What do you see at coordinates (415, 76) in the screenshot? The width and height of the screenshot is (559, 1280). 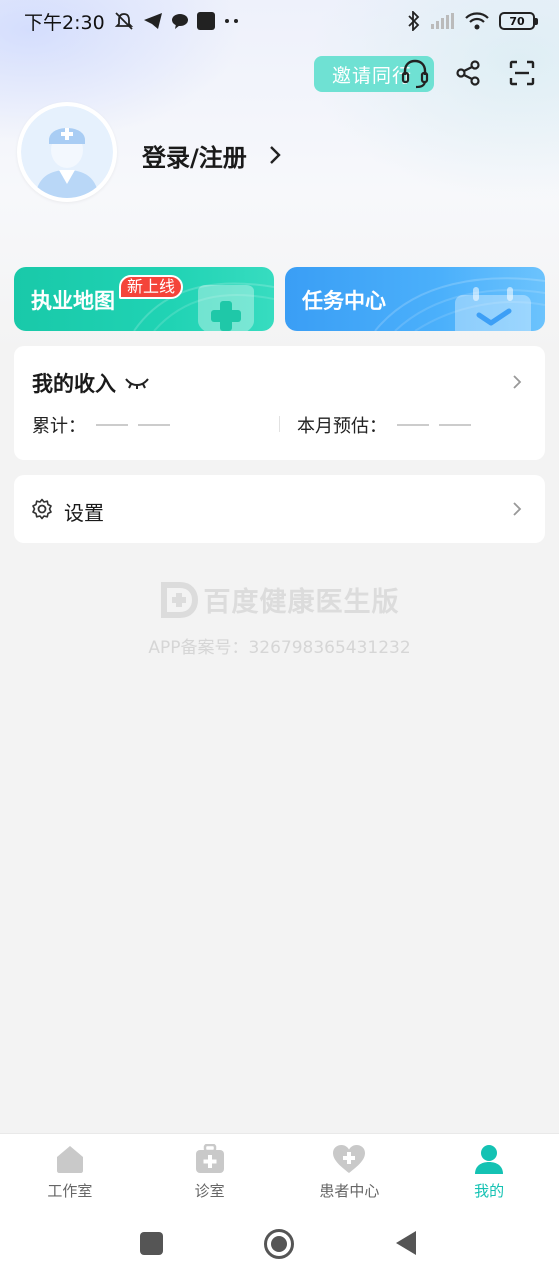 I see `customer-service-icon` at bounding box center [415, 76].